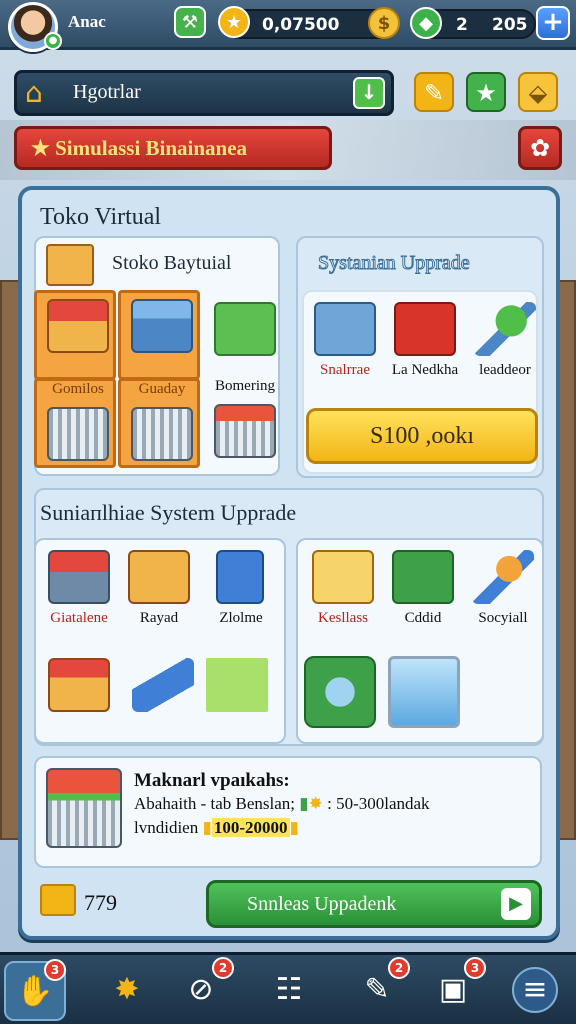 The image size is (576, 1024). I want to click on section2-title: Suniaпlhiae System Upprade, so click(168, 512).